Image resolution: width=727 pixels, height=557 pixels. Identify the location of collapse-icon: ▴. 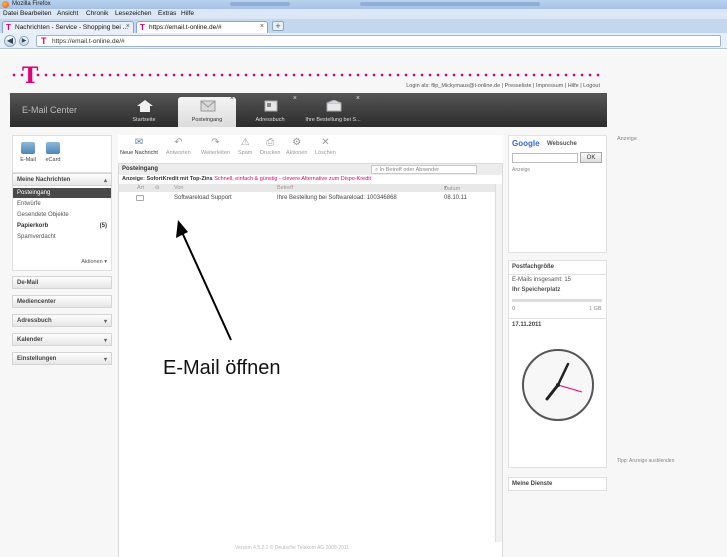
(105, 180).